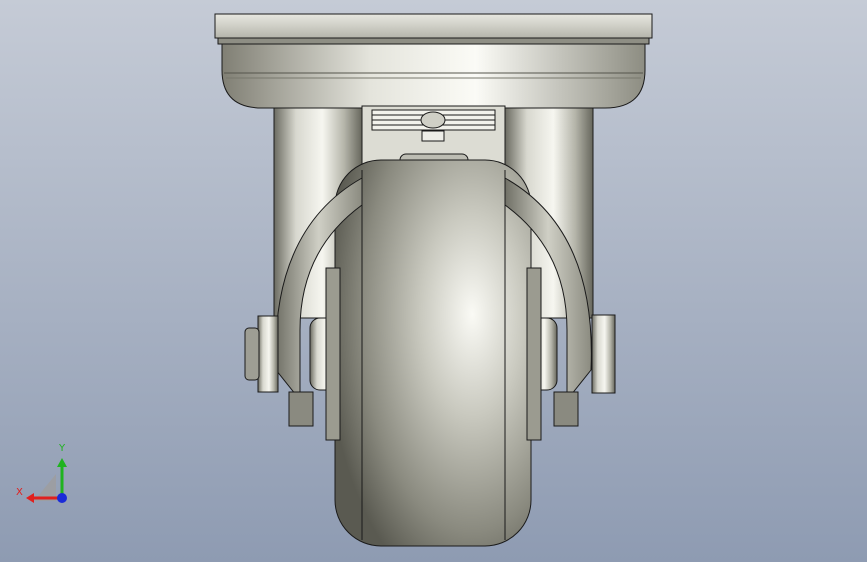 The height and width of the screenshot is (562, 867). Describe the element at coordinates (19, 492) in the screenshot. I see `x-axis-label: X` at that location.